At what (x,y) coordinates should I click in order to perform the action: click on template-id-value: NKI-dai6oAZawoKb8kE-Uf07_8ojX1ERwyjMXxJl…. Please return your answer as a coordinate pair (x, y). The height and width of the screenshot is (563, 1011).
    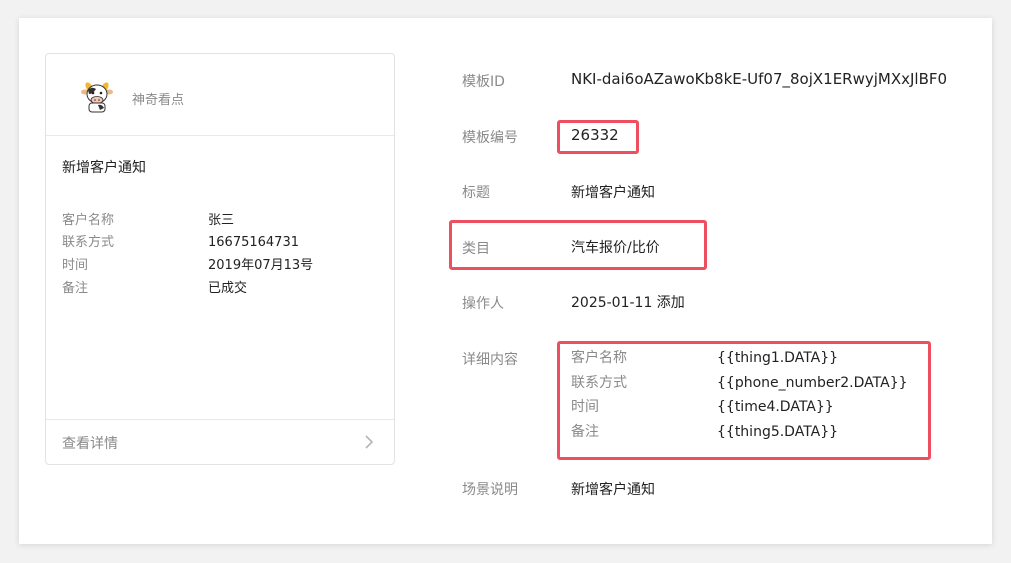
    Looking at the image, I should click on (759, 79).